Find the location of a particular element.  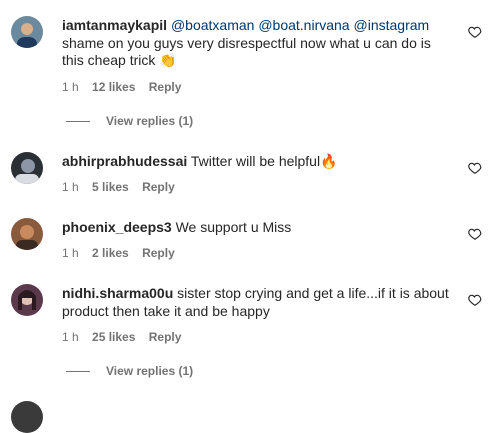

comment-body: We support u Miss is located at coordinates (233, 227).